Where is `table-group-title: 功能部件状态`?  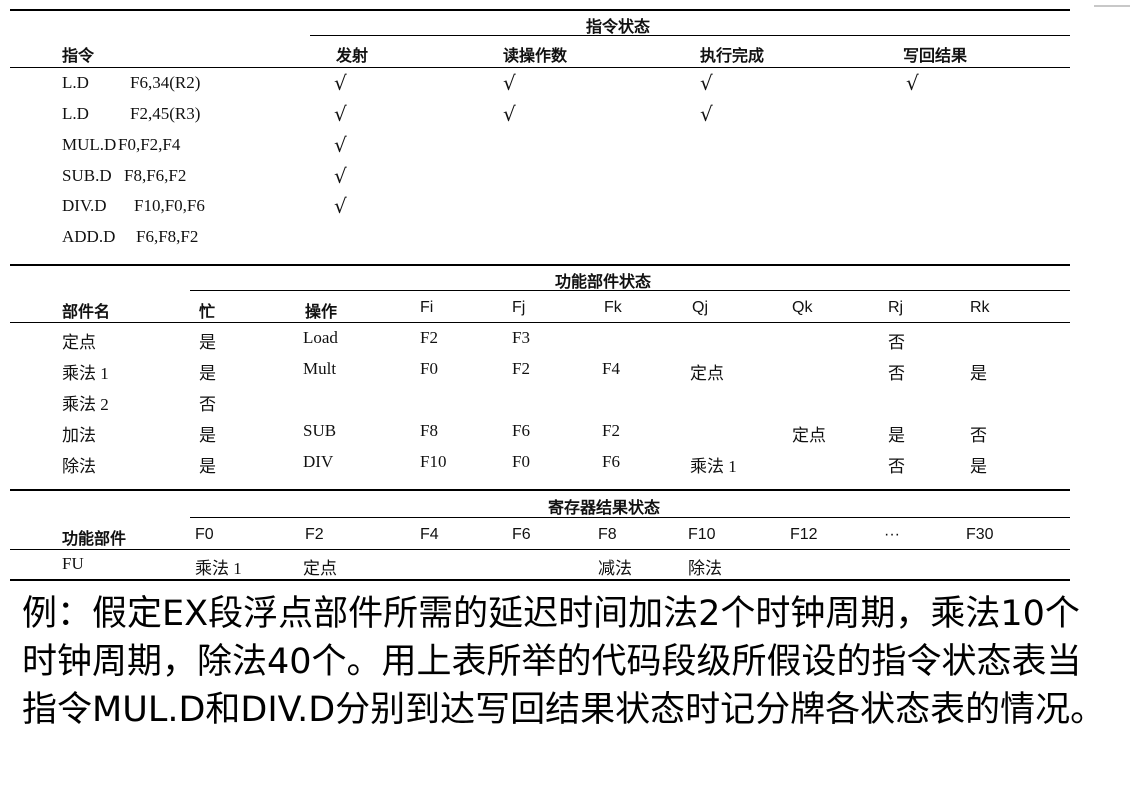 table-group-title: 功能部件状态 is located at coordinates (603, 281).